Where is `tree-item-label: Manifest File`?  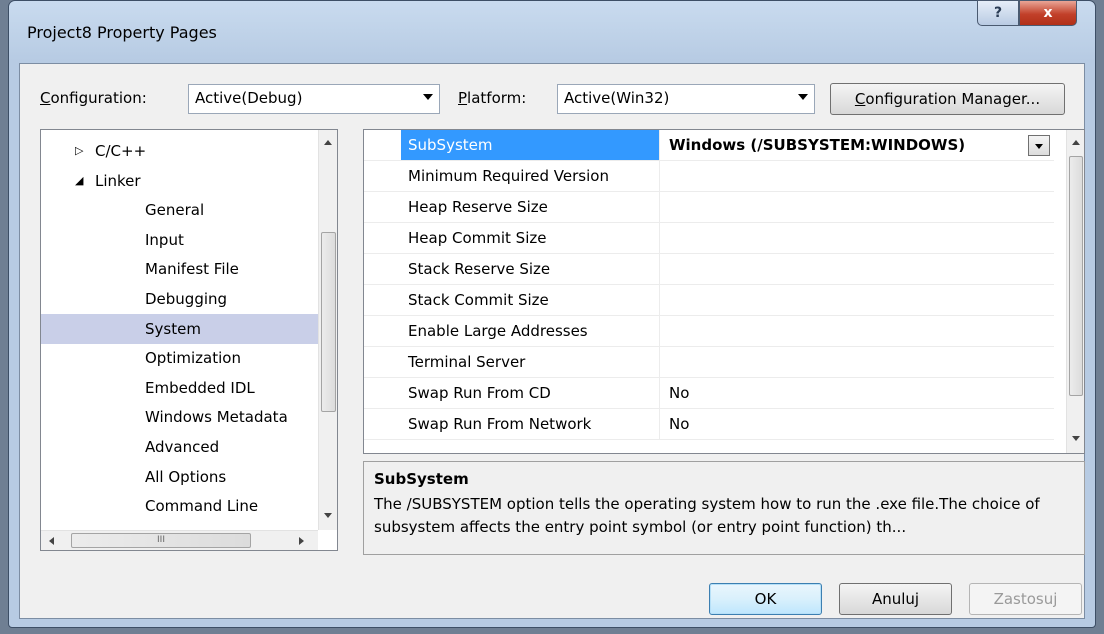
tree-item-label: Manifest File is located at coordinates (192, 269).